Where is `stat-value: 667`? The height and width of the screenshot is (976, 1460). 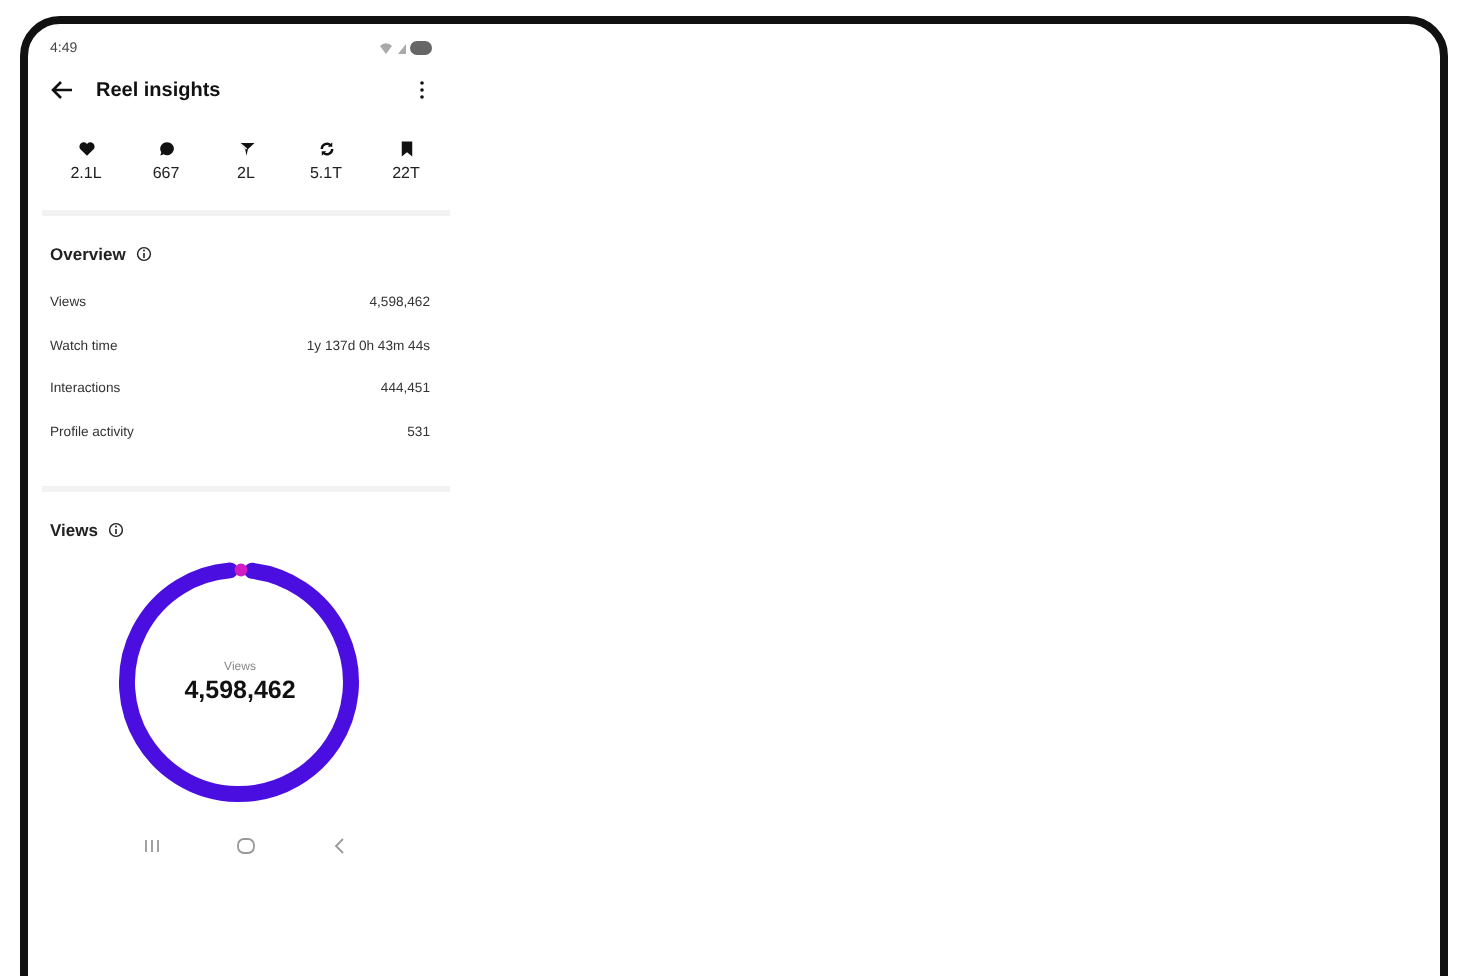 stat-value: 667 is located at coordinates (166, 173).